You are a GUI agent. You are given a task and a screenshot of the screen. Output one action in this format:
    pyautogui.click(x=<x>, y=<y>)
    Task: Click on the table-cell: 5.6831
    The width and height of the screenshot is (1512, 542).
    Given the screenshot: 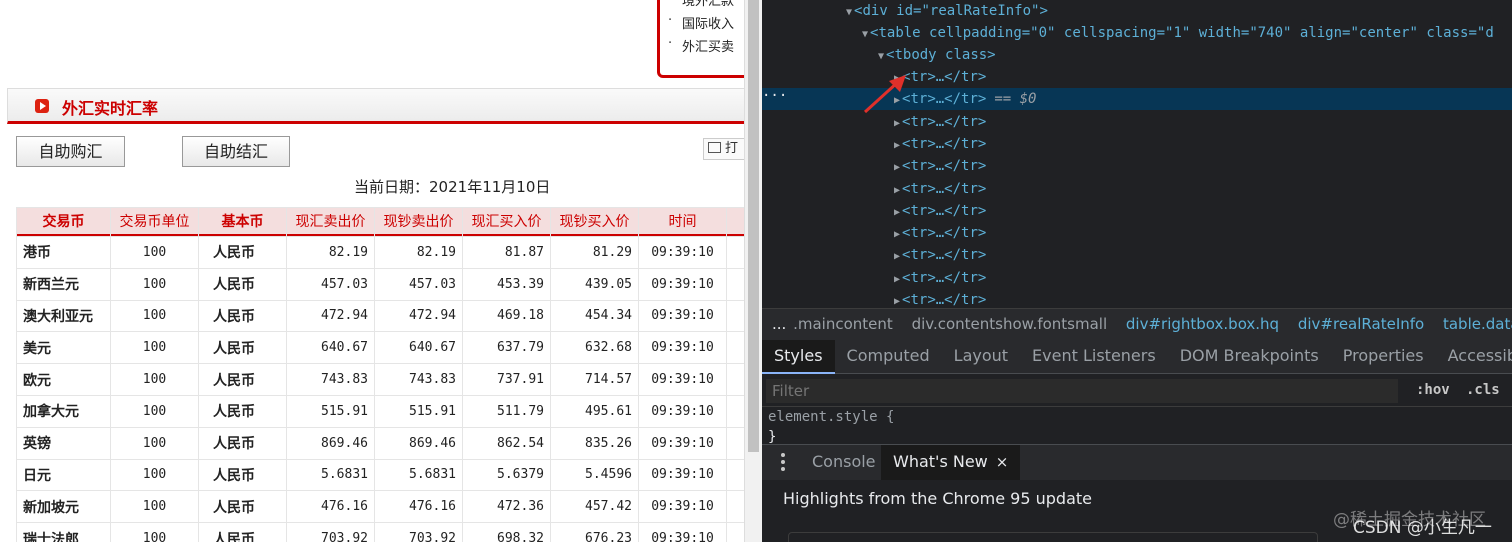 What is the action you would take?
    pyautogui.click(x=418, y=475)
    